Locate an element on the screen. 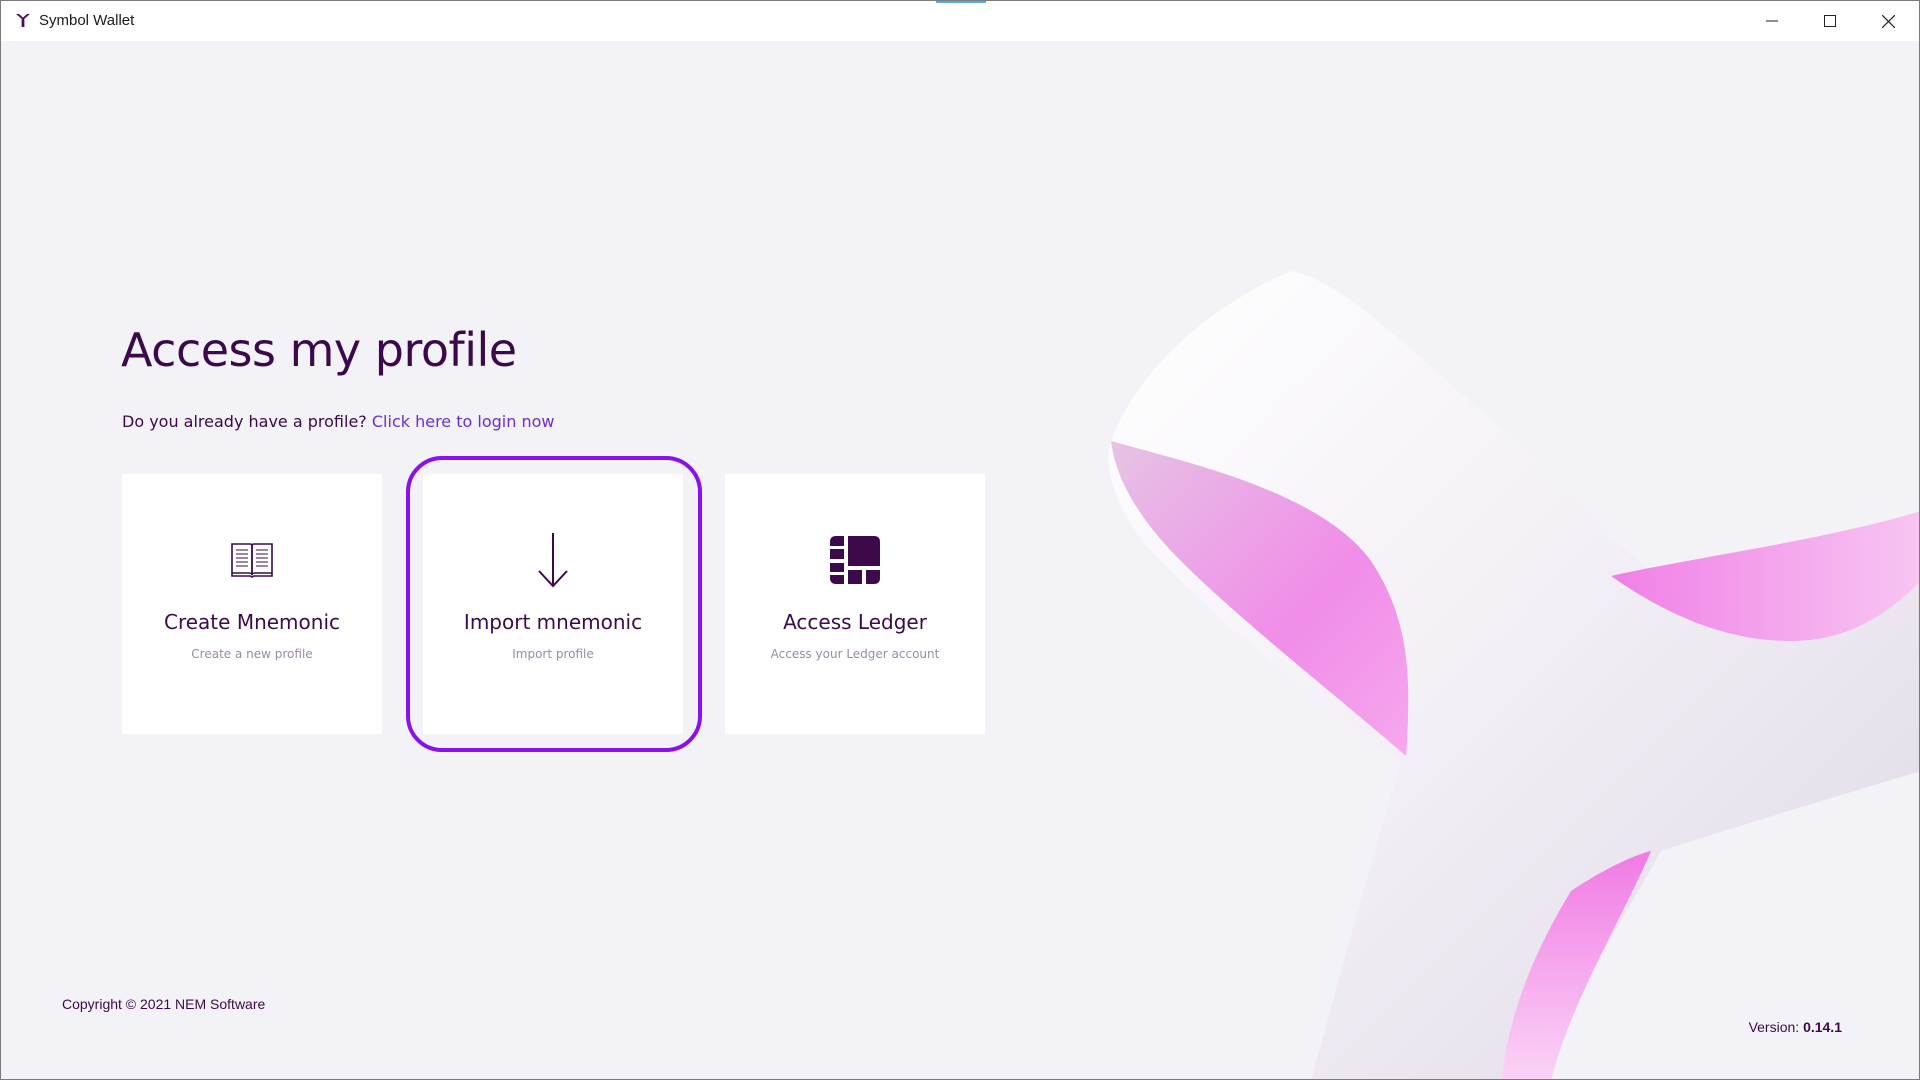  minimize-button is located at coordinates (1772, 21).